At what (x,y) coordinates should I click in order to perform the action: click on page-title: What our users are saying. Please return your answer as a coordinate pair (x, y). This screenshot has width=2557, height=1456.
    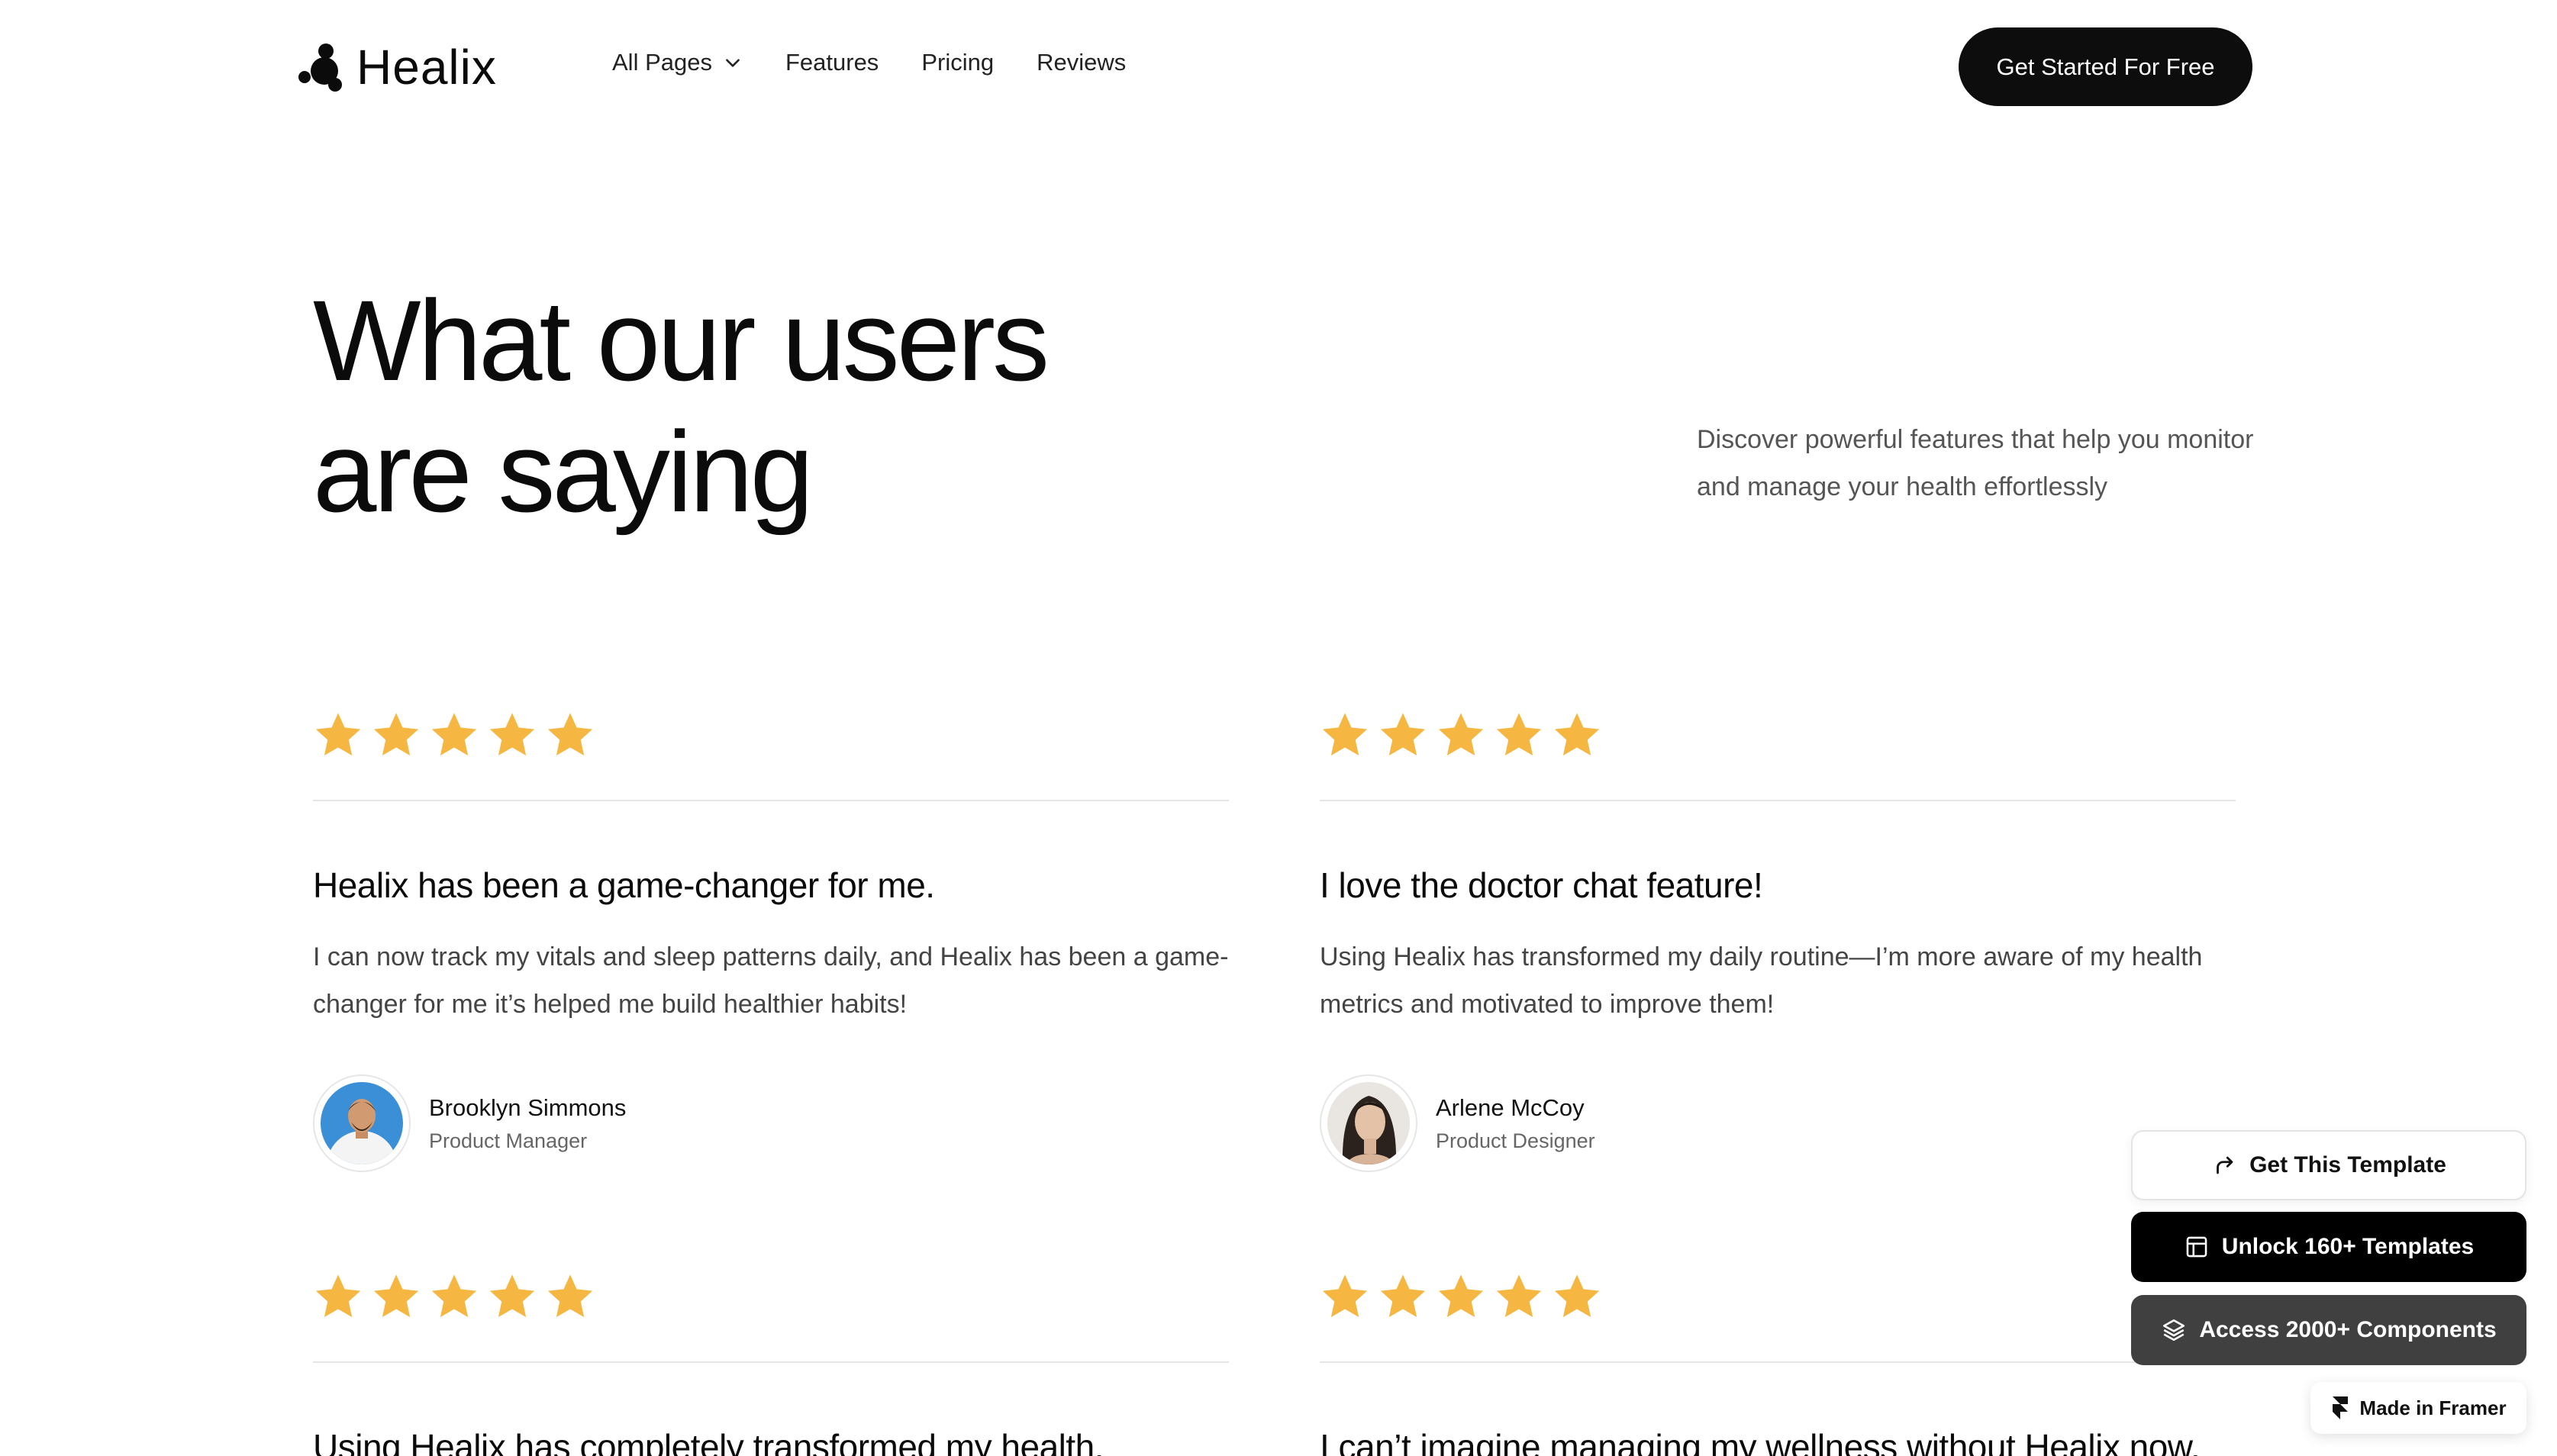
    Looking at the image, I should click on (885, 406).